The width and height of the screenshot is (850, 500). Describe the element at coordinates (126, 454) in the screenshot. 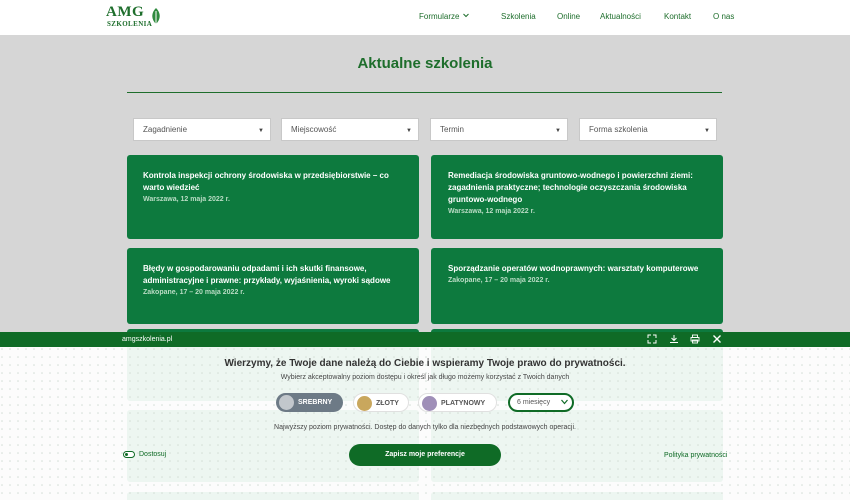

I see `toggle-knob` at that location.